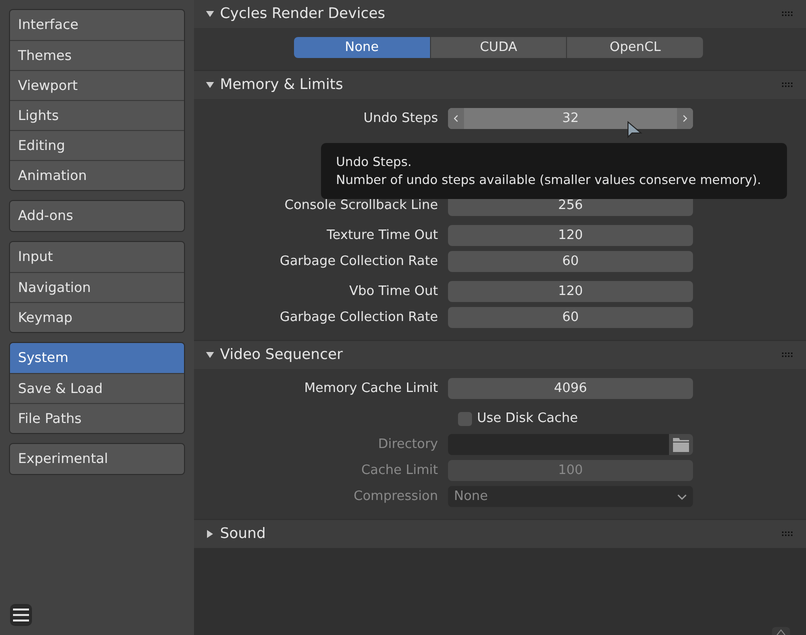  What do you see at coordinates (518, 418) in the screenshot?
I see `checkbox: Use Disk Cache` at bounding box center [518, 418].